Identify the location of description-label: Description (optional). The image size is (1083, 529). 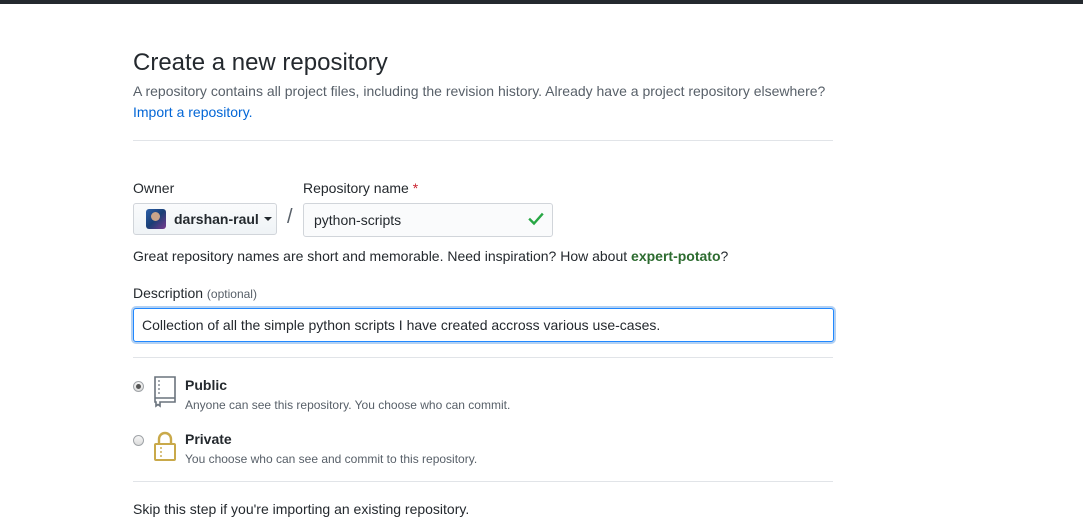
(195, 293).